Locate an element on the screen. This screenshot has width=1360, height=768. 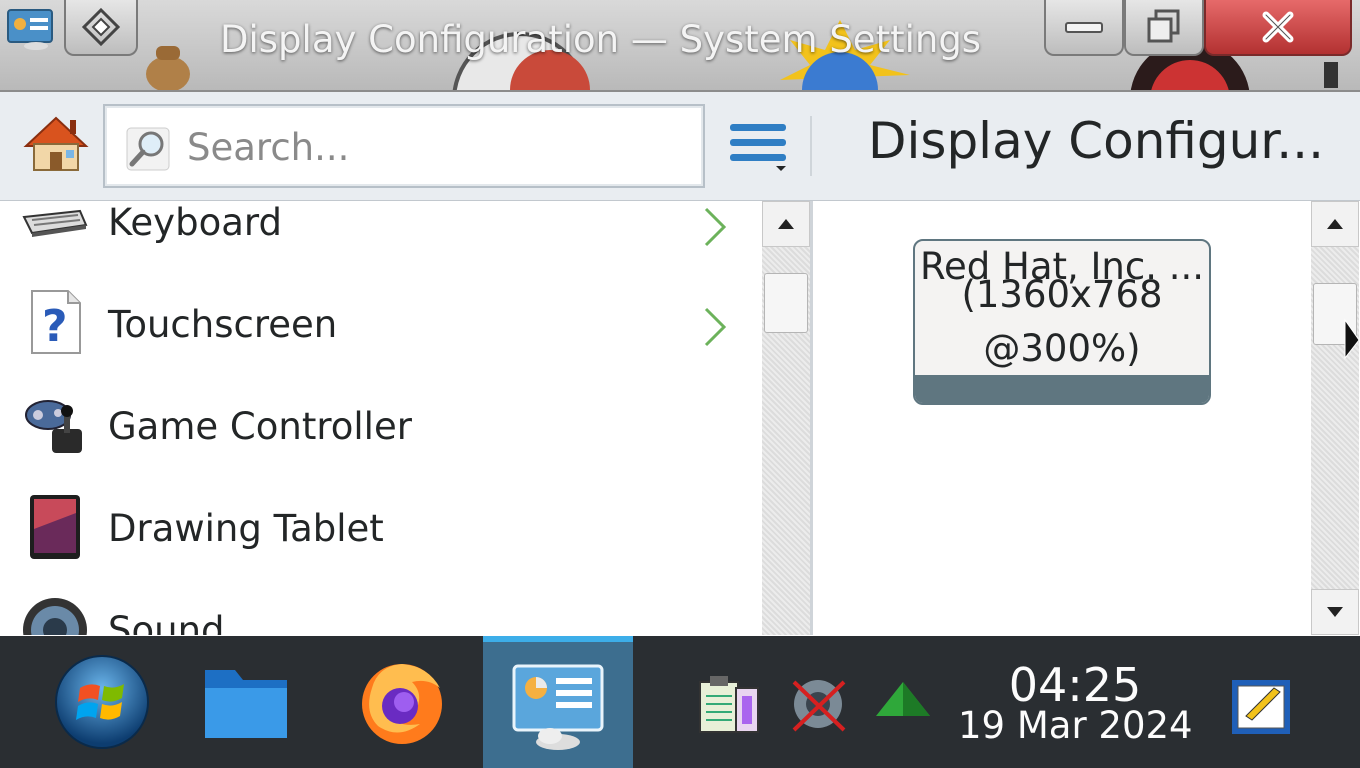
tablet-icon is located at coordinates (55, 527).